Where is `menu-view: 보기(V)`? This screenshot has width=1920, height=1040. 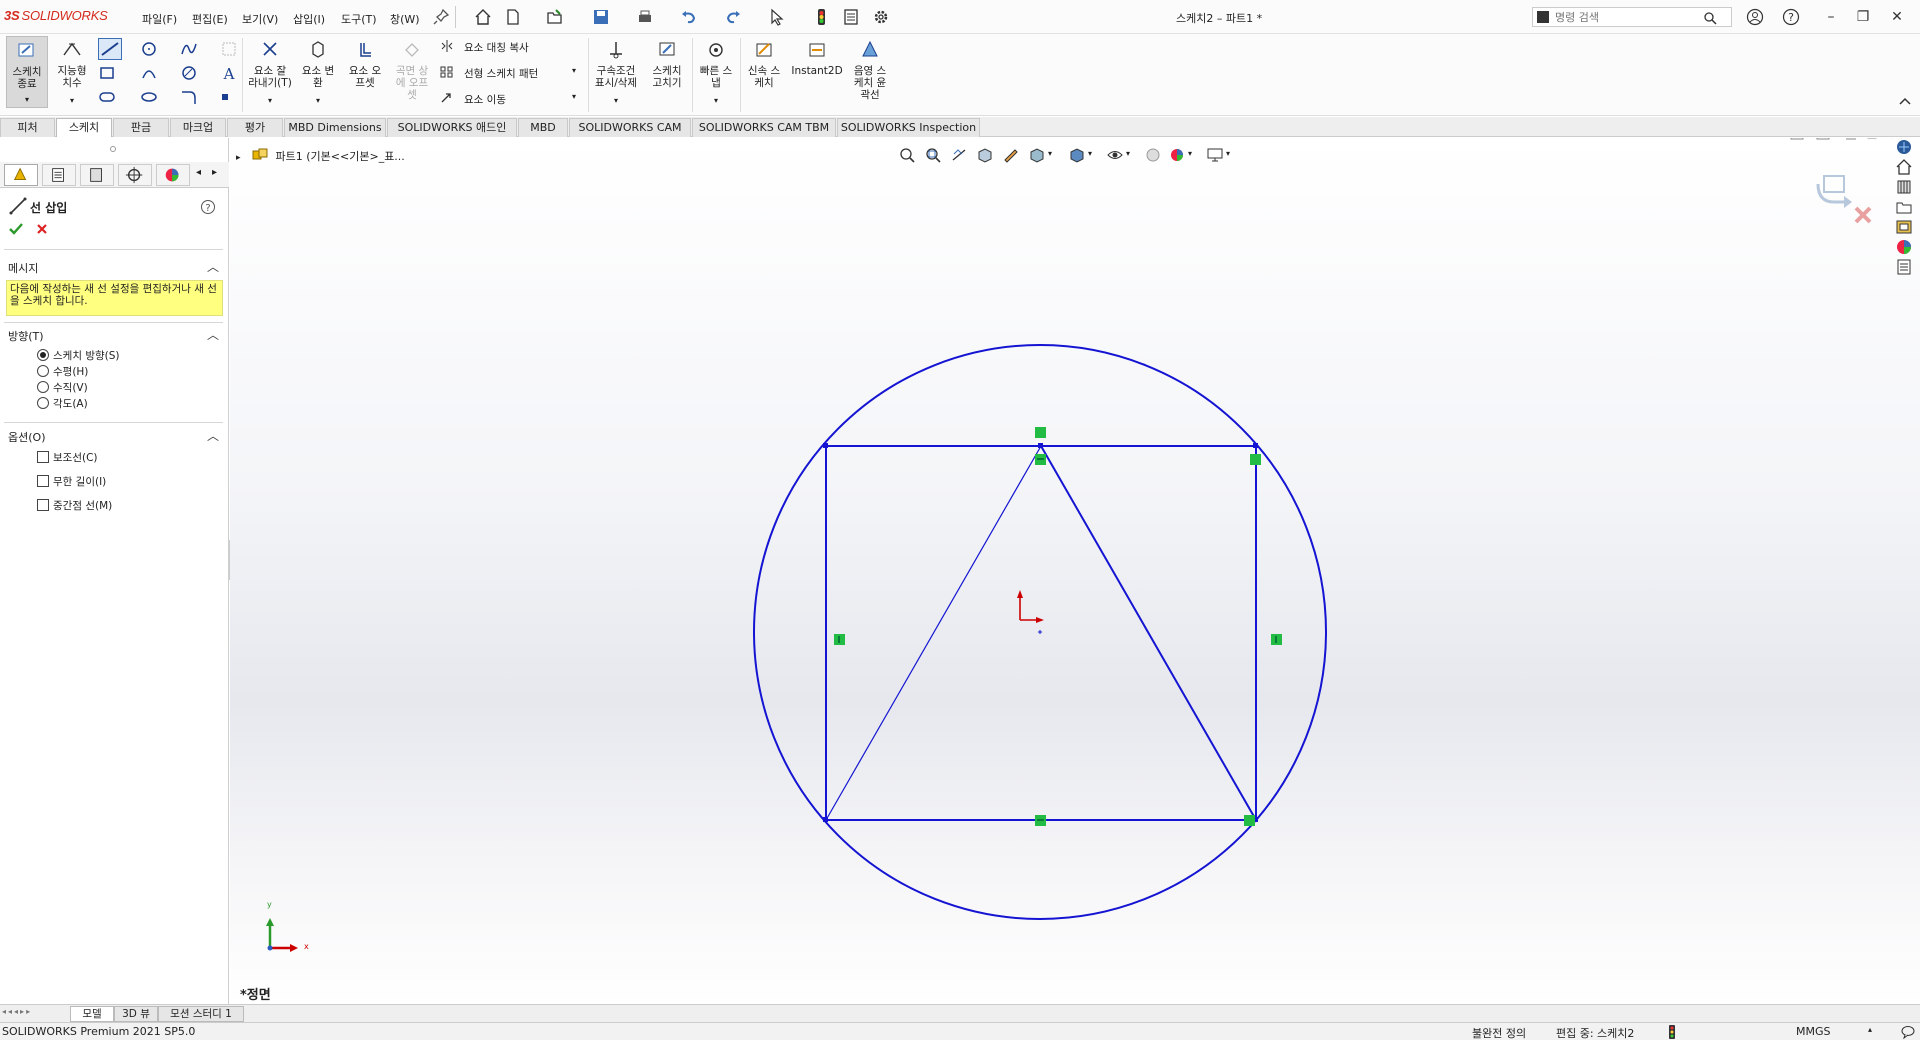
menu-view: 보기(V) is located at coordinates (260, 19).